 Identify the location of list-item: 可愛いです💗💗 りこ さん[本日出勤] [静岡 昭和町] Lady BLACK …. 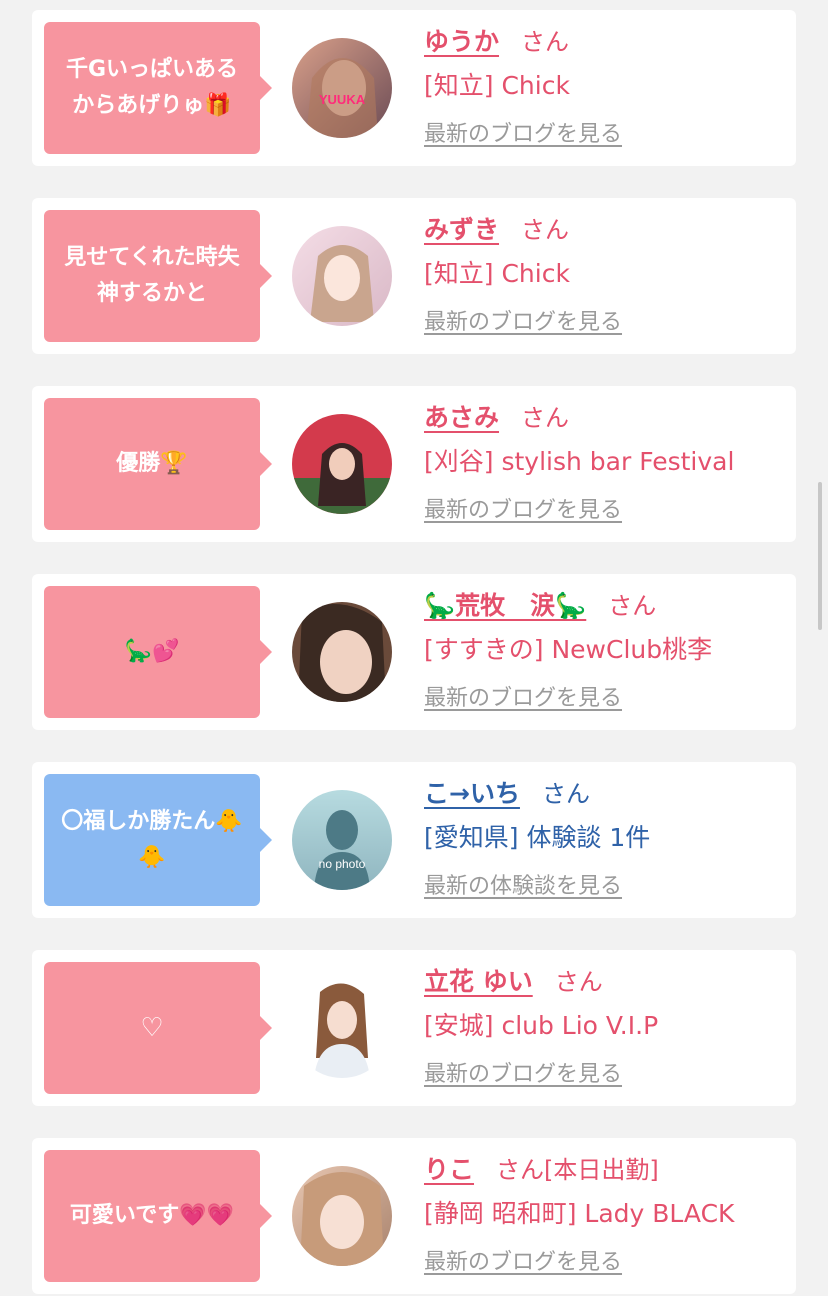
(414, 1216).